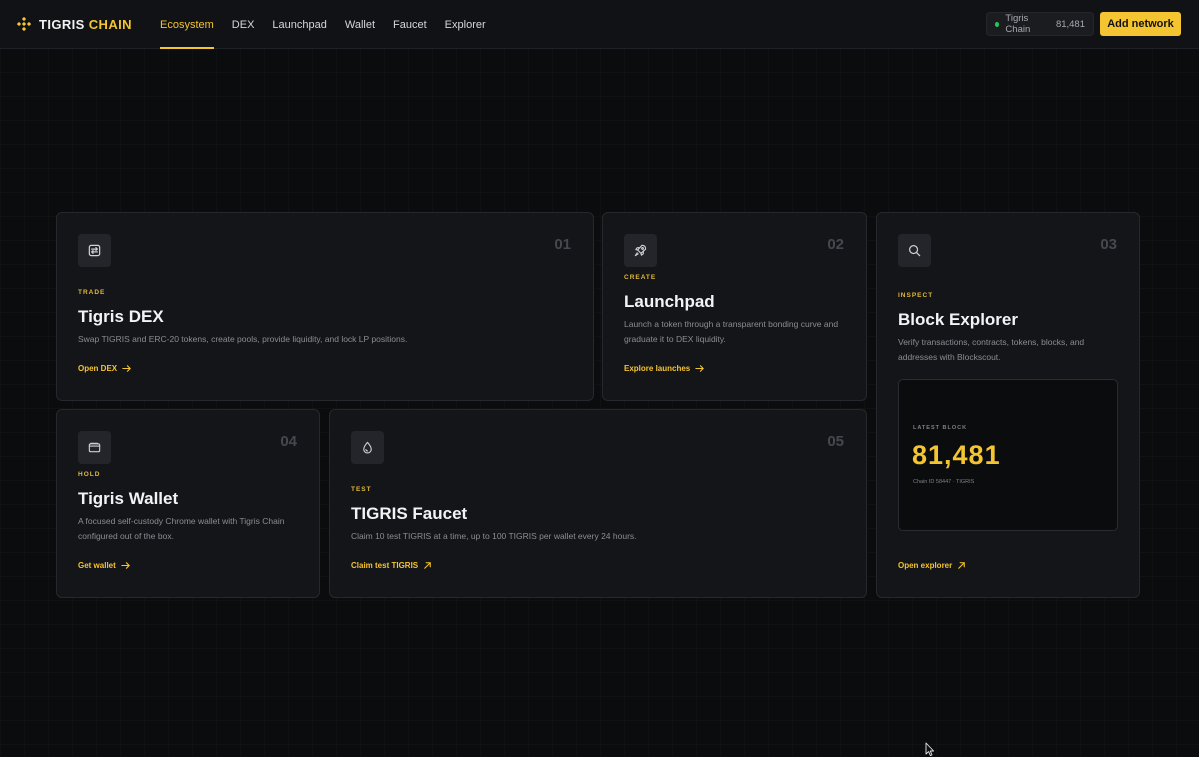 This screenshot has height=757, width=1199. I want to click on chain-block-number: 81,481, so click(1070, 24).